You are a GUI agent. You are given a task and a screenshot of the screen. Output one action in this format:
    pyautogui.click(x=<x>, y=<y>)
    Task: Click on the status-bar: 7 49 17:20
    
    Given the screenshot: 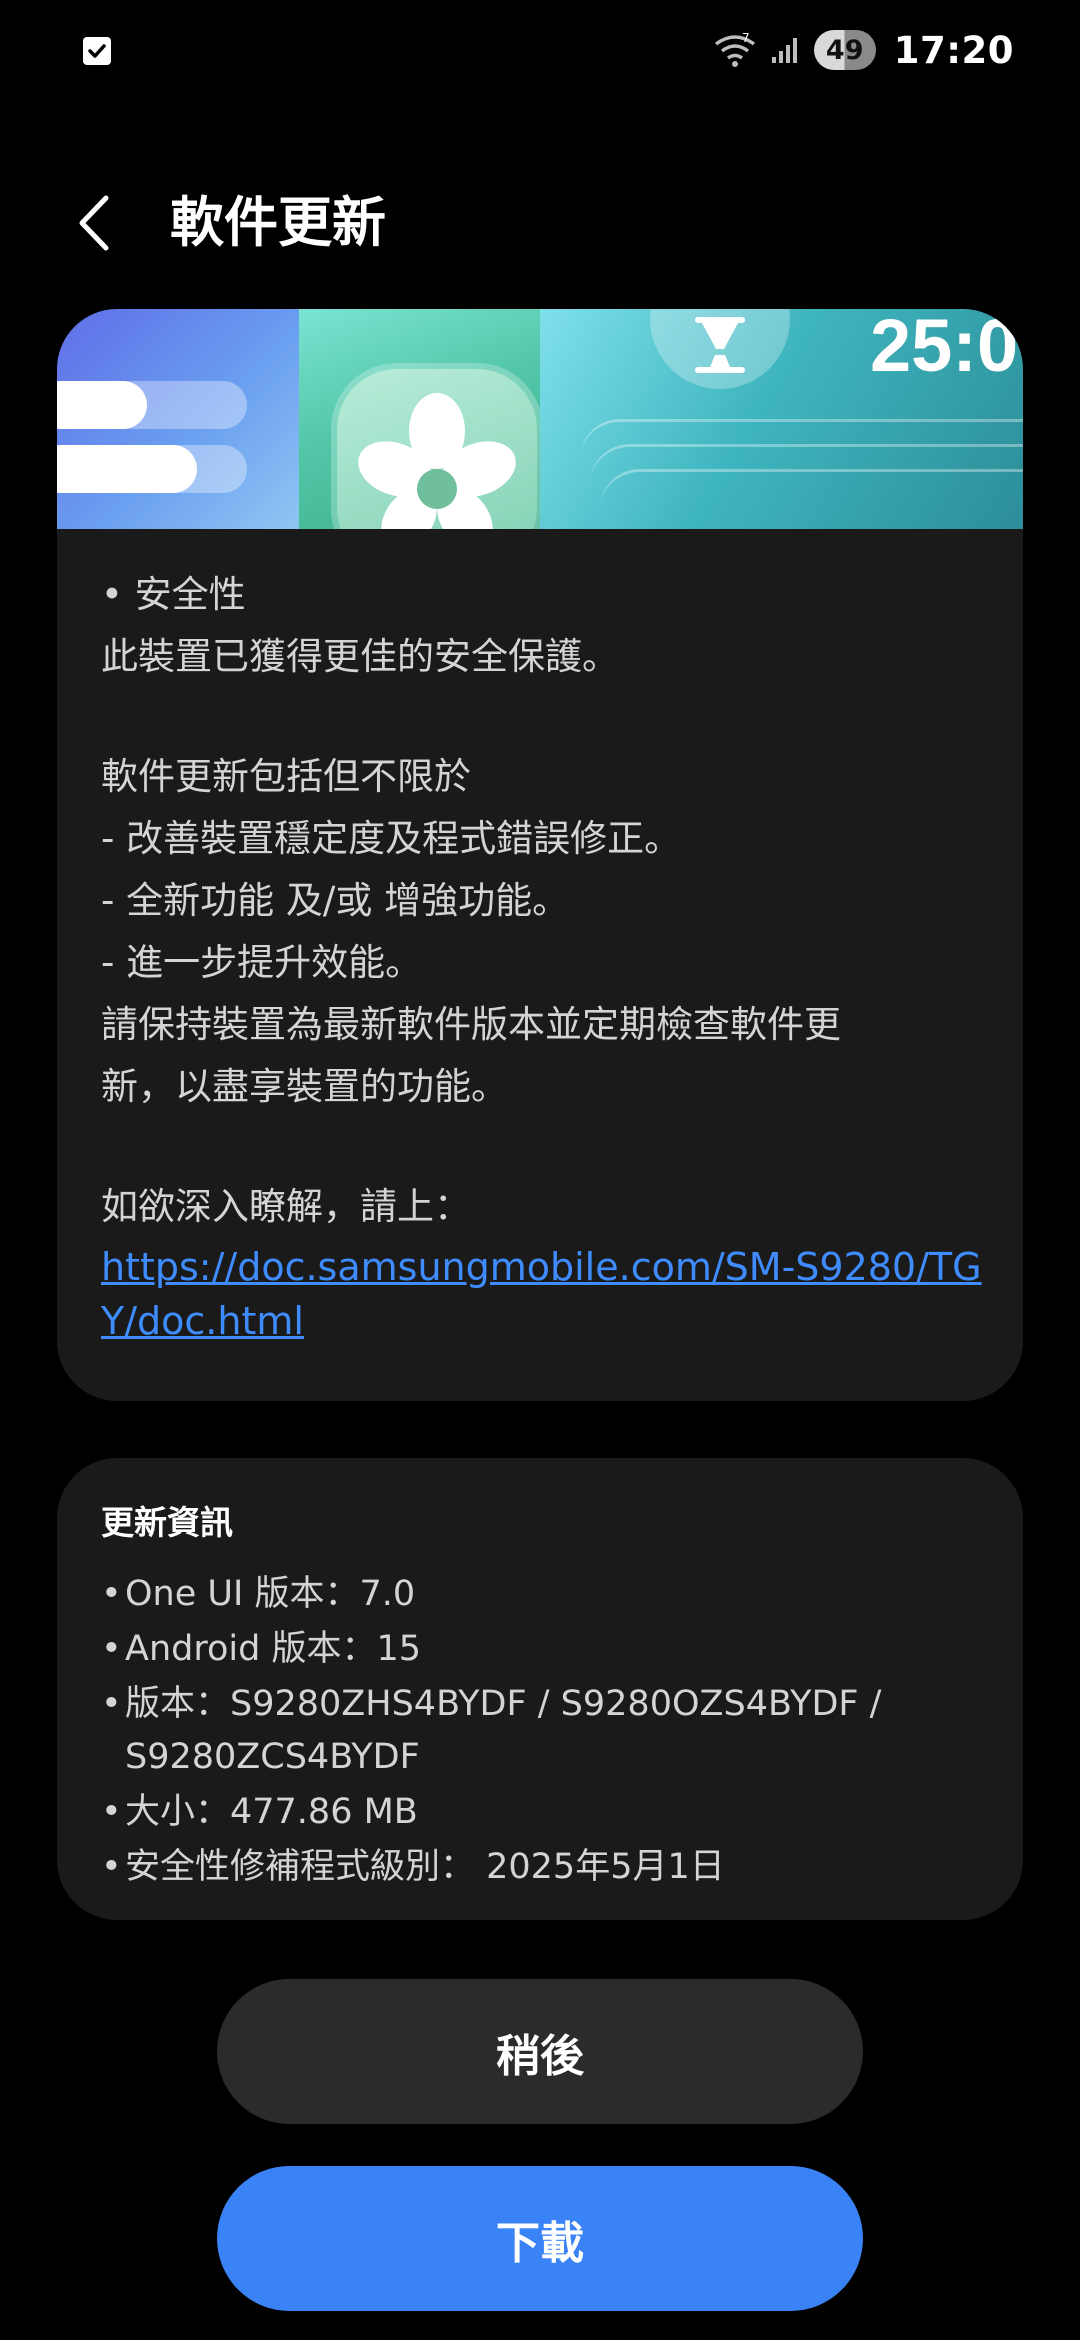 What is the action you would take?
    pyautogui.click(x=540, y=50)
    